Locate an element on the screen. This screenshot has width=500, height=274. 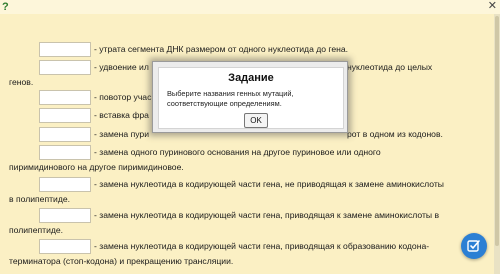
edit-check-icon is located at coordinates (473, 246).